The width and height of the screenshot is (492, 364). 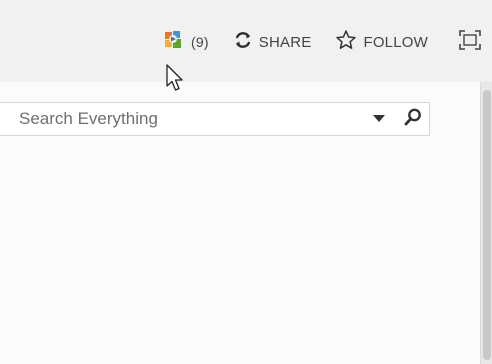 I want to click on focus-on-content-button, so click(x=474, y=42).